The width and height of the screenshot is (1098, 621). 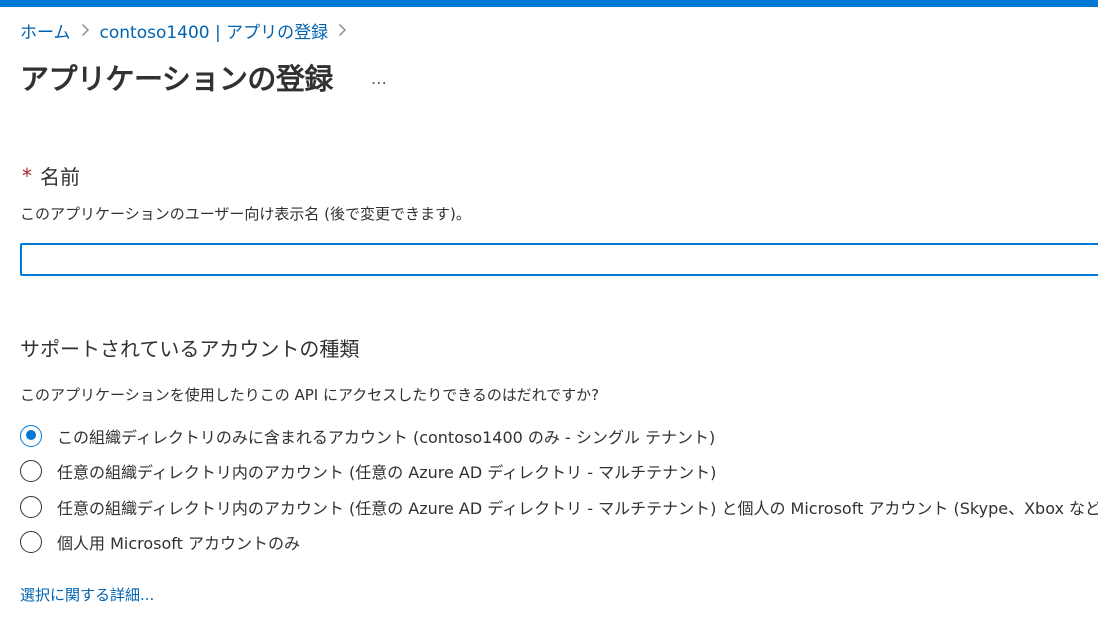 I want to click on required-marker: *, so click(x=27, y=175).